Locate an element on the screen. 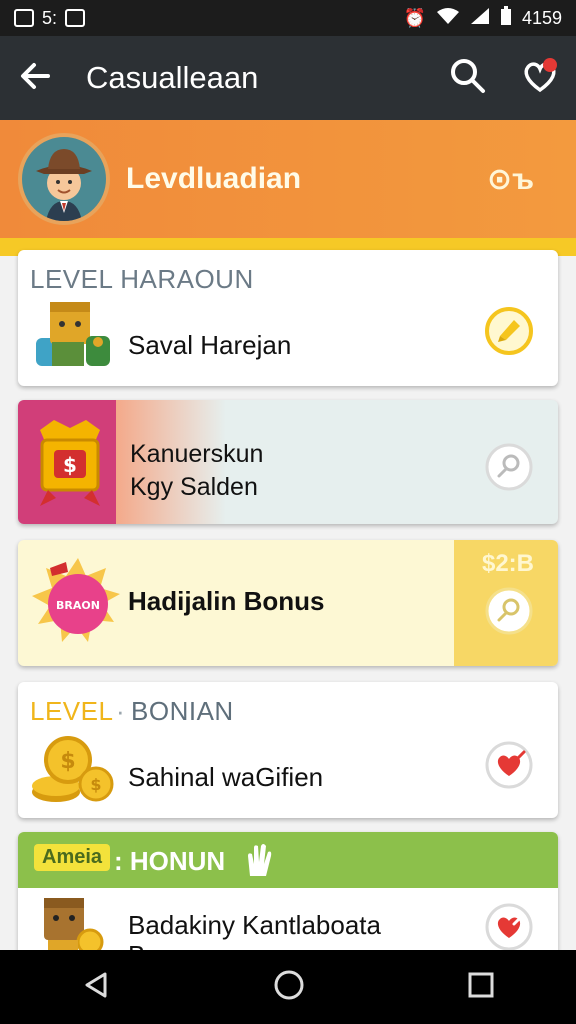 This screenshot has width=576, height=1024. status-bar: 5: ⏰ 4159 is located at coordinates (288, 18).